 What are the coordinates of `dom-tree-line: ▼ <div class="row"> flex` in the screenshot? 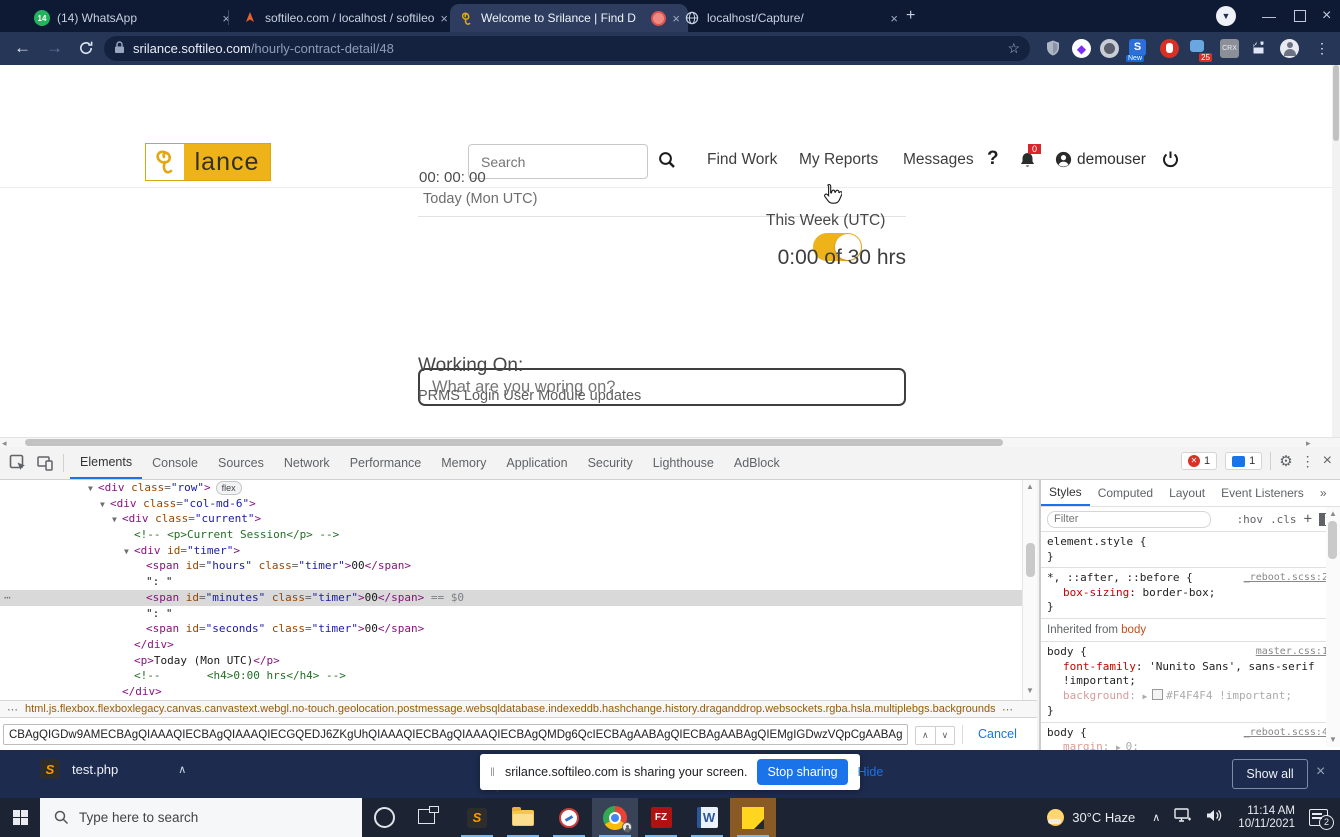 It's located at (511, 488).